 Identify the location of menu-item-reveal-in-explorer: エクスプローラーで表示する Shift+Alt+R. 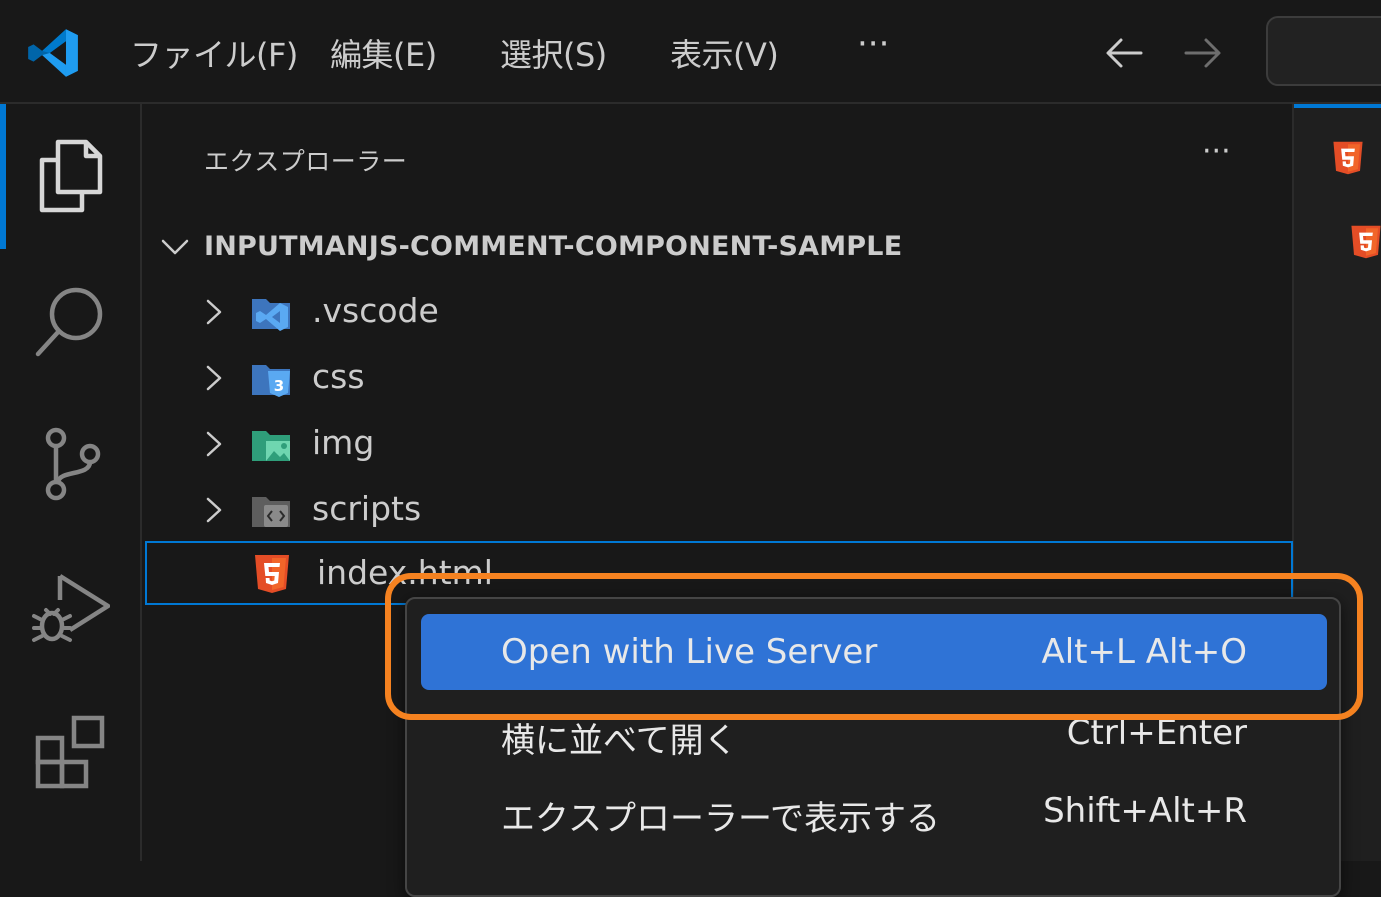
(874, 811).